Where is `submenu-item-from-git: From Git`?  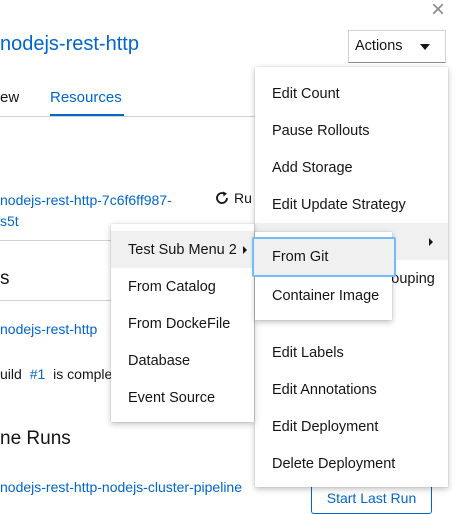 submenu-item-from-git: From Git is located at coordinates (324, 257).